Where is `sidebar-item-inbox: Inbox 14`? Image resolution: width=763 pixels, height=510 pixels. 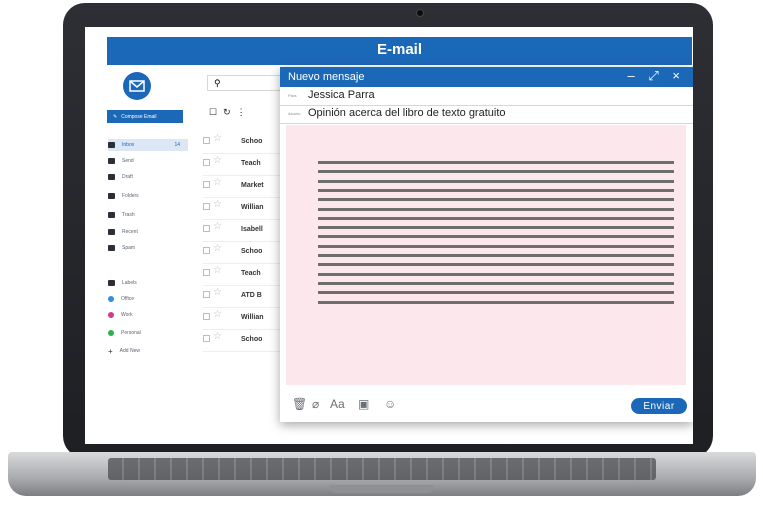 sidebar-item-inbox: Inbox 14 is located at coordinates (148, 145).